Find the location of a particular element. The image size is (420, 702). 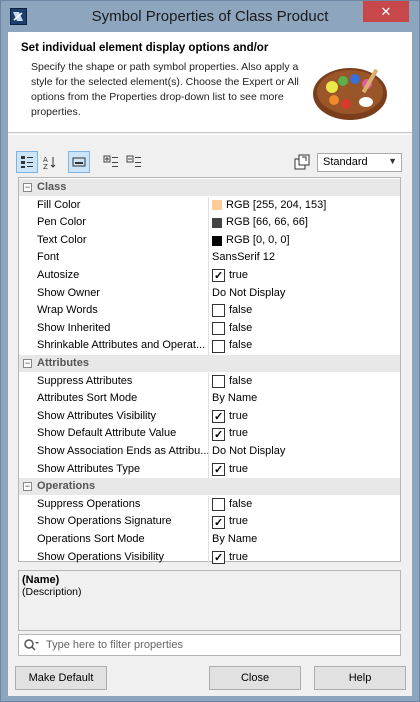

properties-toolbar: AZ Standard ▼ is located at coordinates (210, 163).